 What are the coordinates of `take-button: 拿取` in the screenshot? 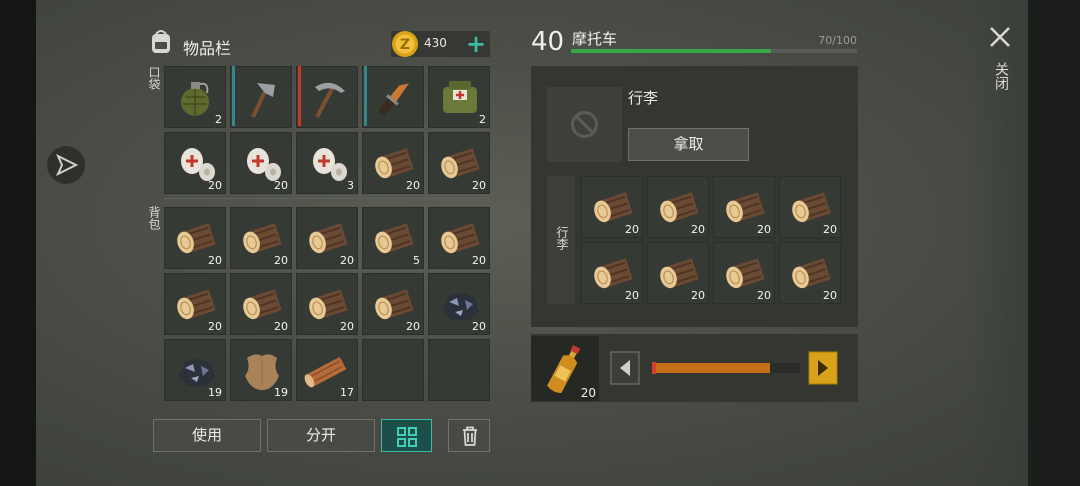 It's located at (688, 144).